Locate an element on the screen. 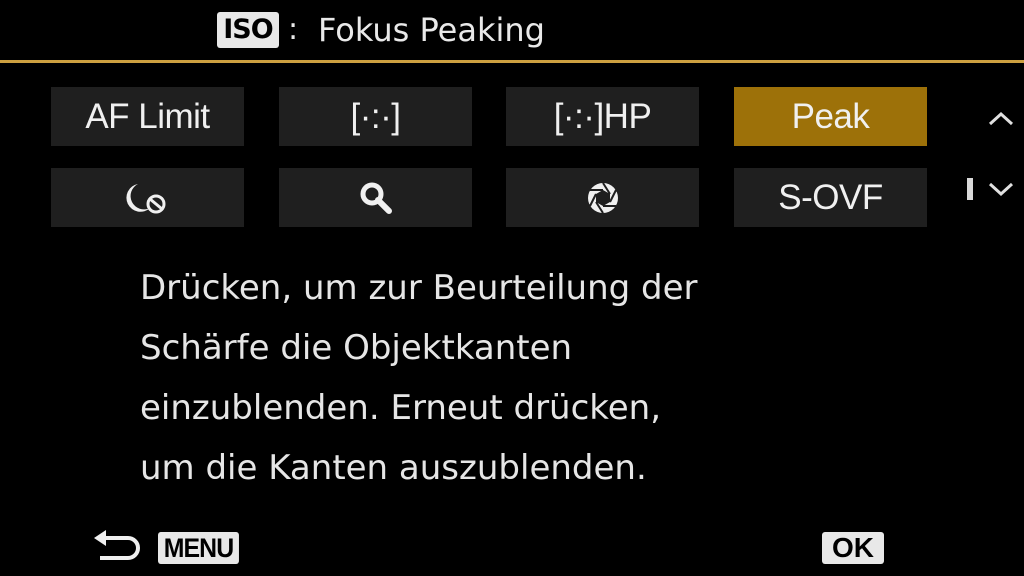 This screenshot has width=1024, height=576. af-limit-label: AF Limit is located at coordinates (147, 116).